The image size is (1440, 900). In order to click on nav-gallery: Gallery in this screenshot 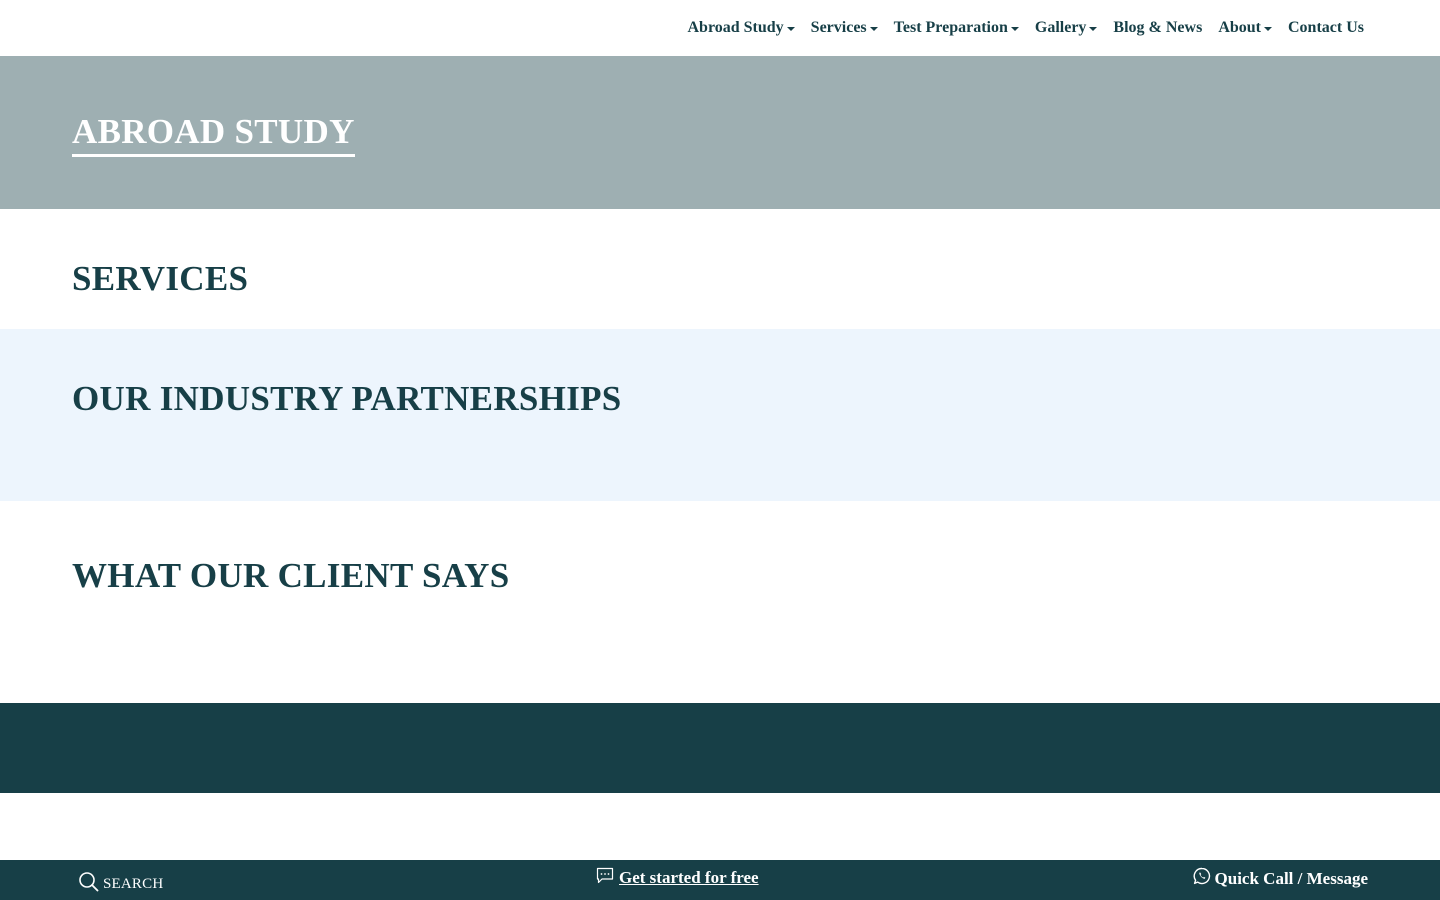, I will do `click(1066, 28)`.